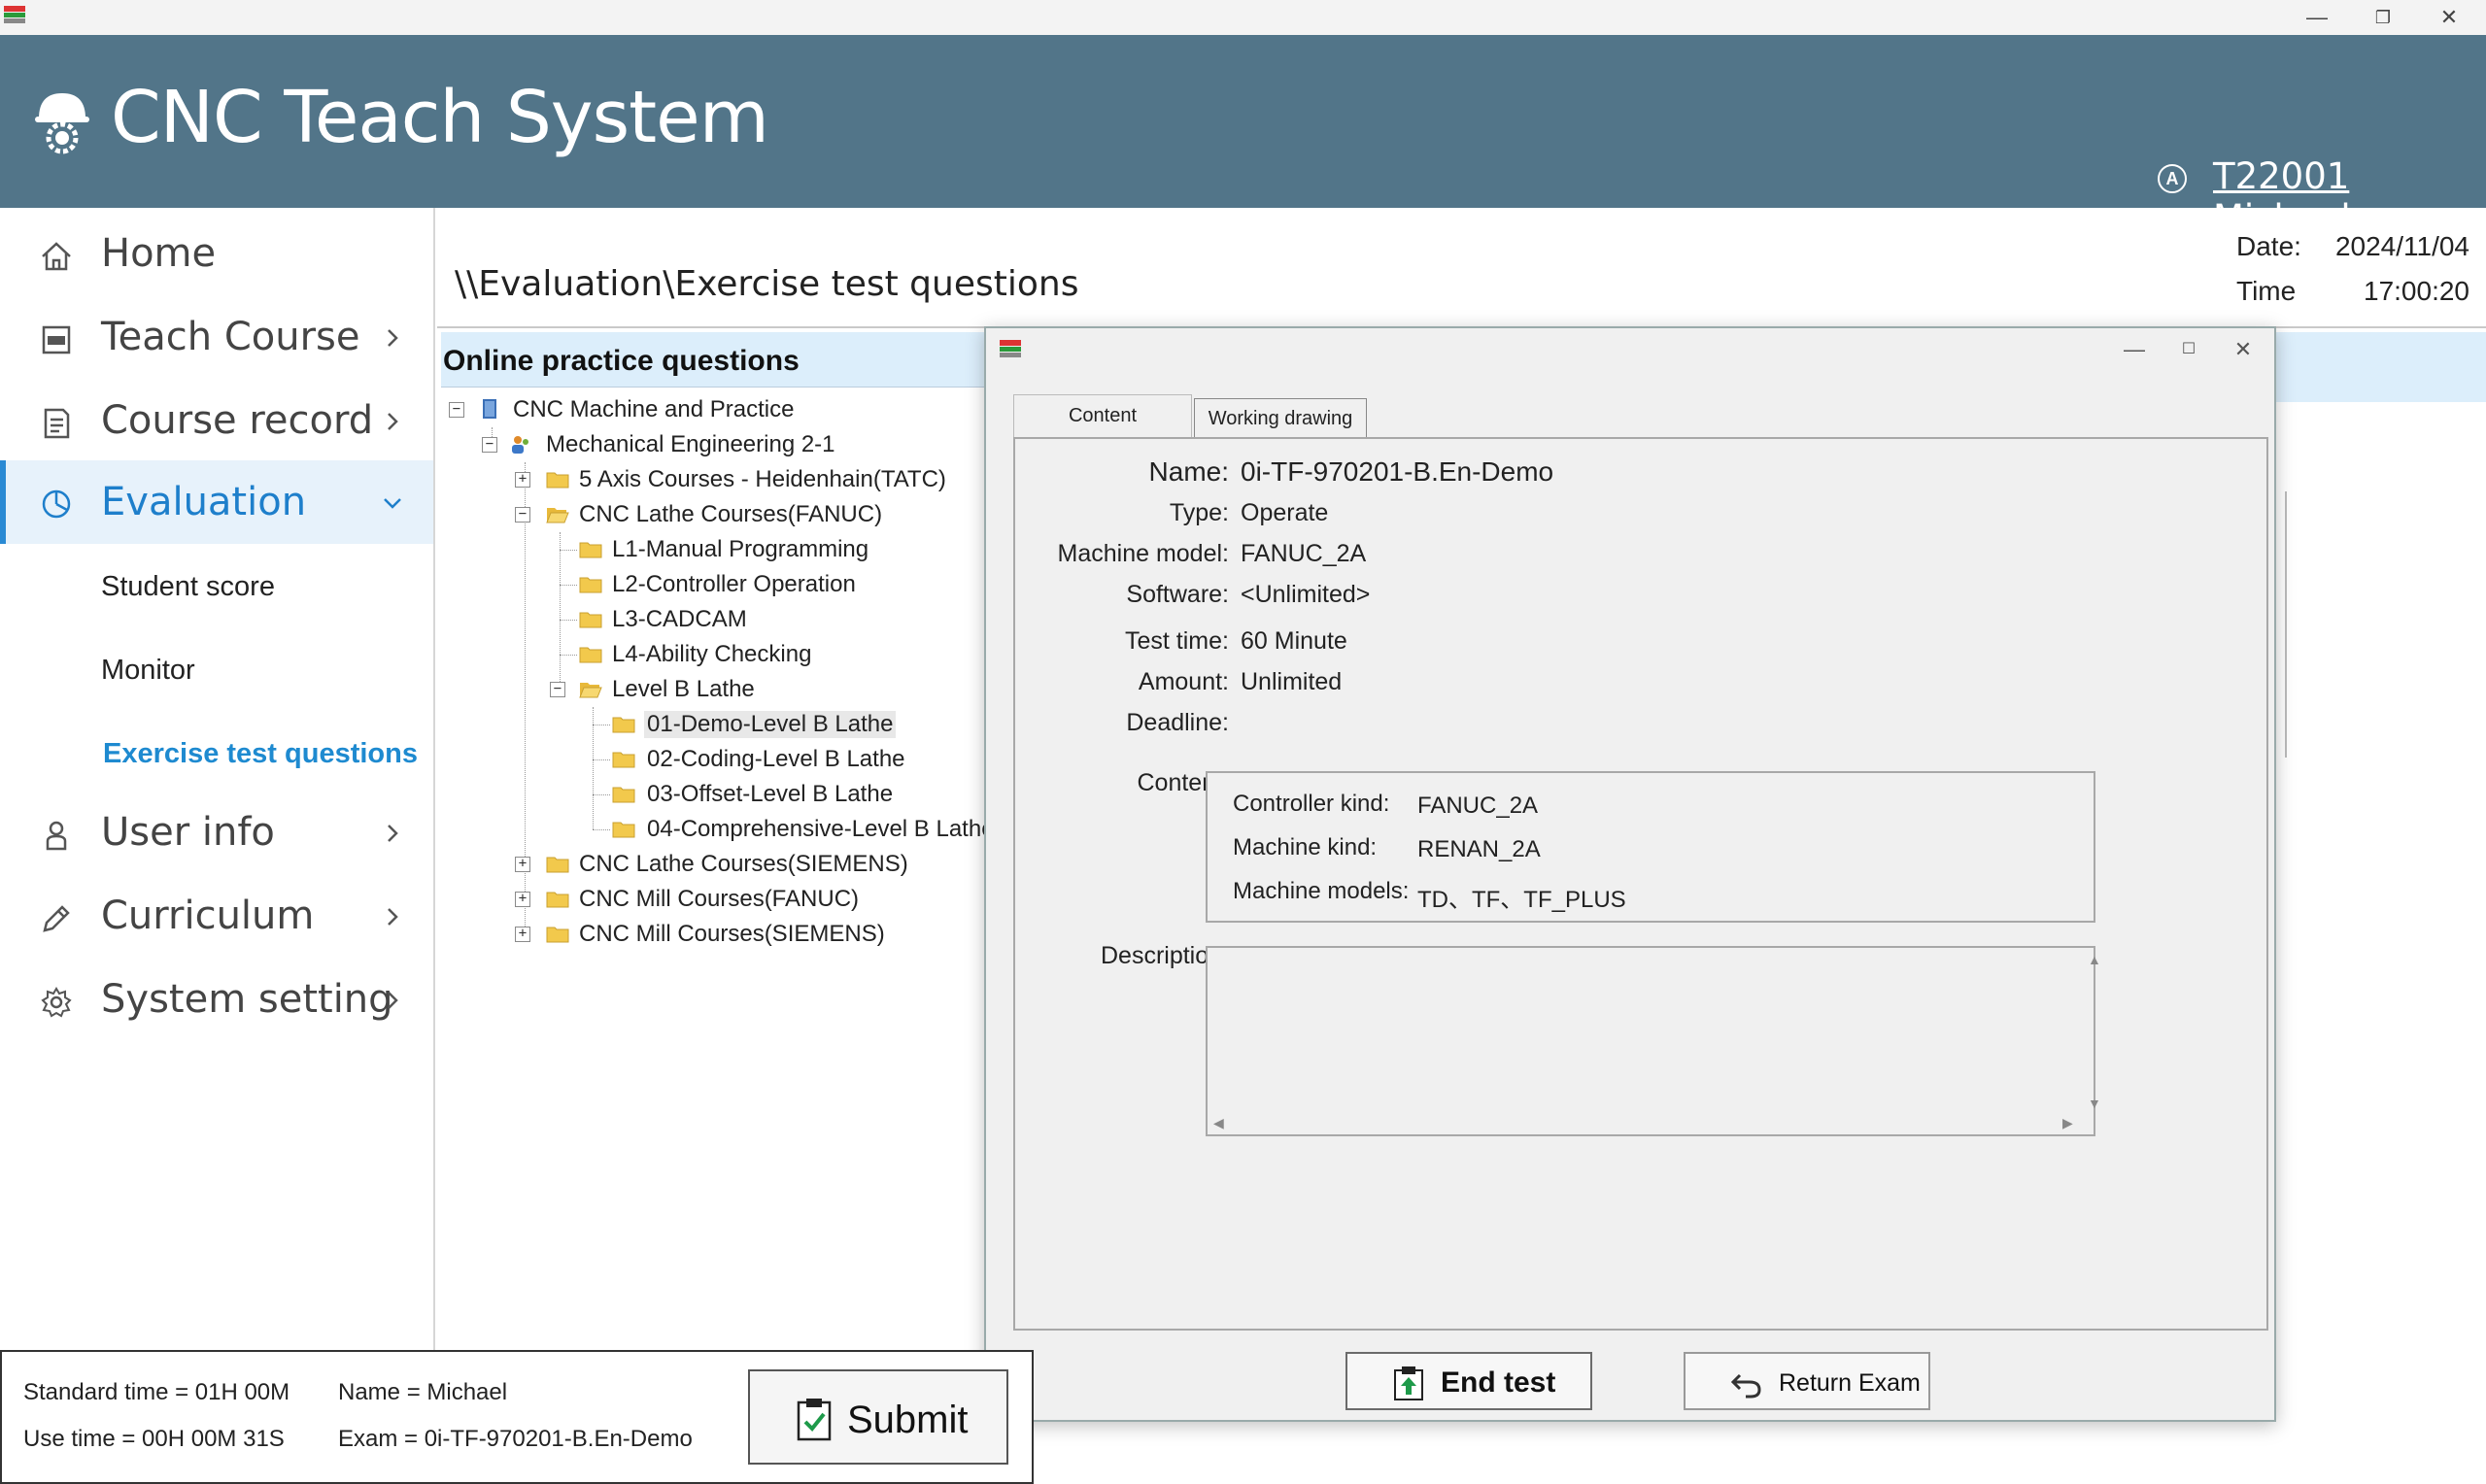  What do you see at coordinates (1521, 900) in the screenshot?
I see `machine-models-value: TD、TF、TF_PLUS` at bounding box center [1521, 900].